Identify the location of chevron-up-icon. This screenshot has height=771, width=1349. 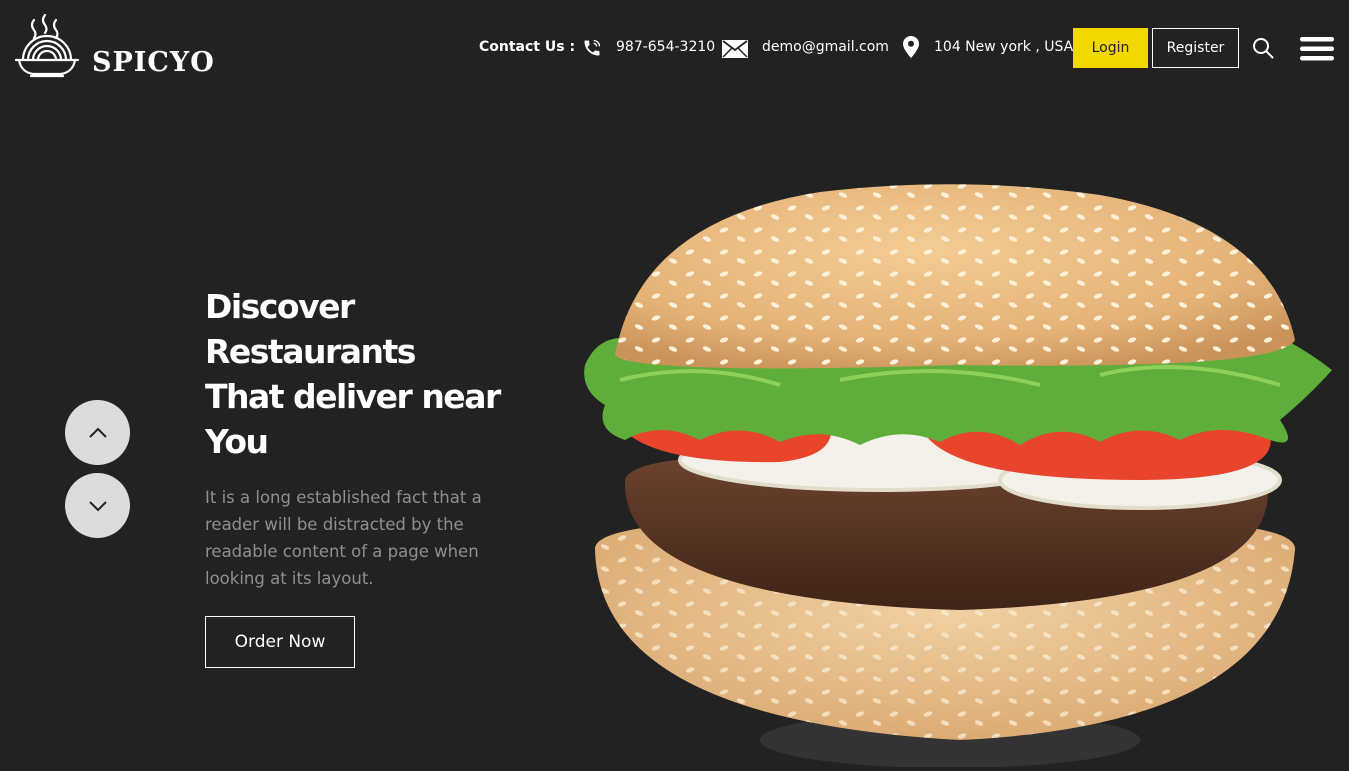
(97, 432).